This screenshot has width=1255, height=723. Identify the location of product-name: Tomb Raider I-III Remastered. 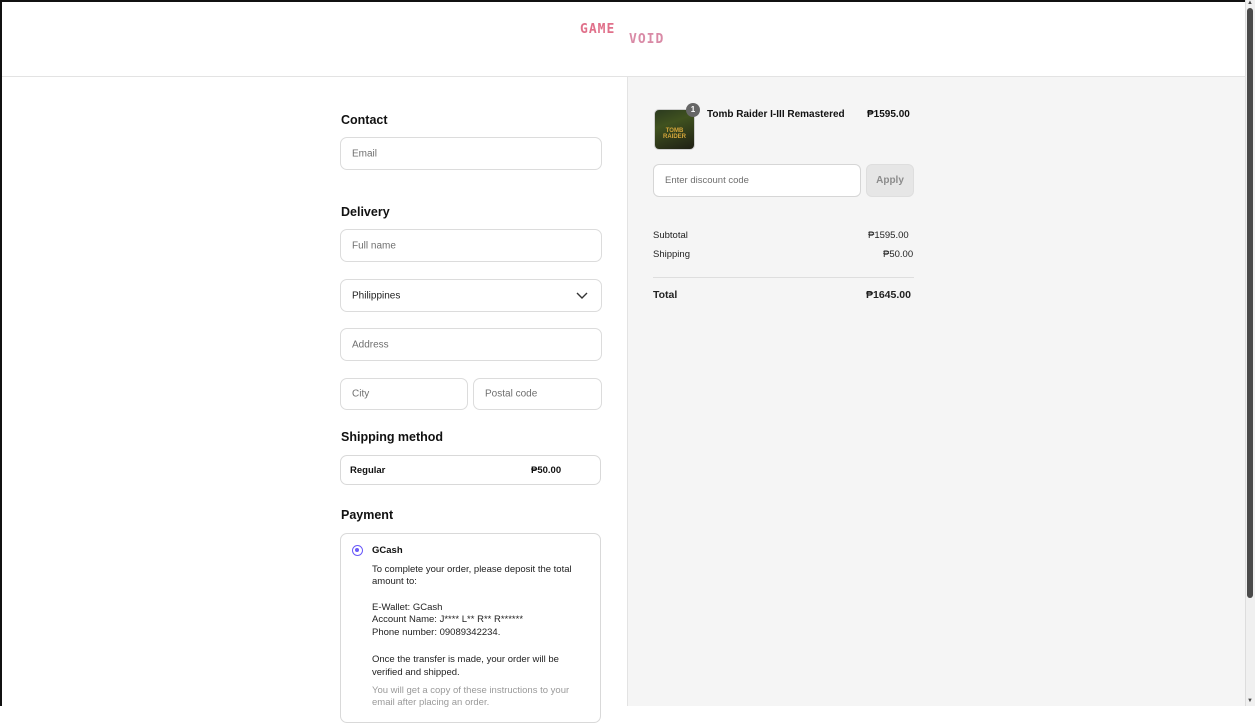
(776, 114).